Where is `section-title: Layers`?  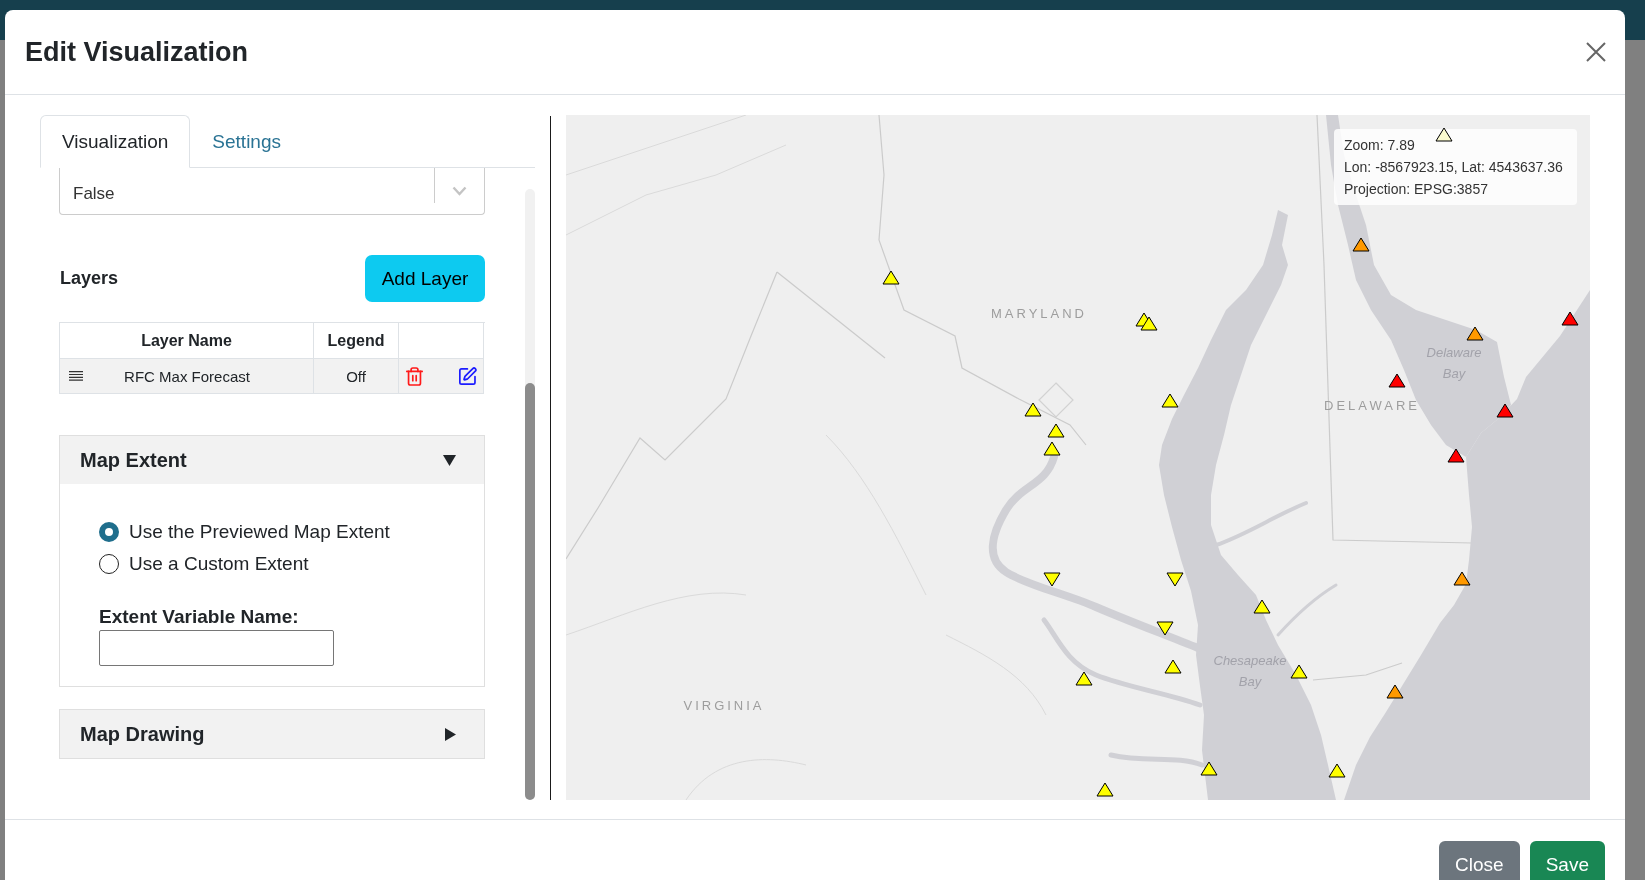 section-title: Layers is located at coordinates (89, 278).